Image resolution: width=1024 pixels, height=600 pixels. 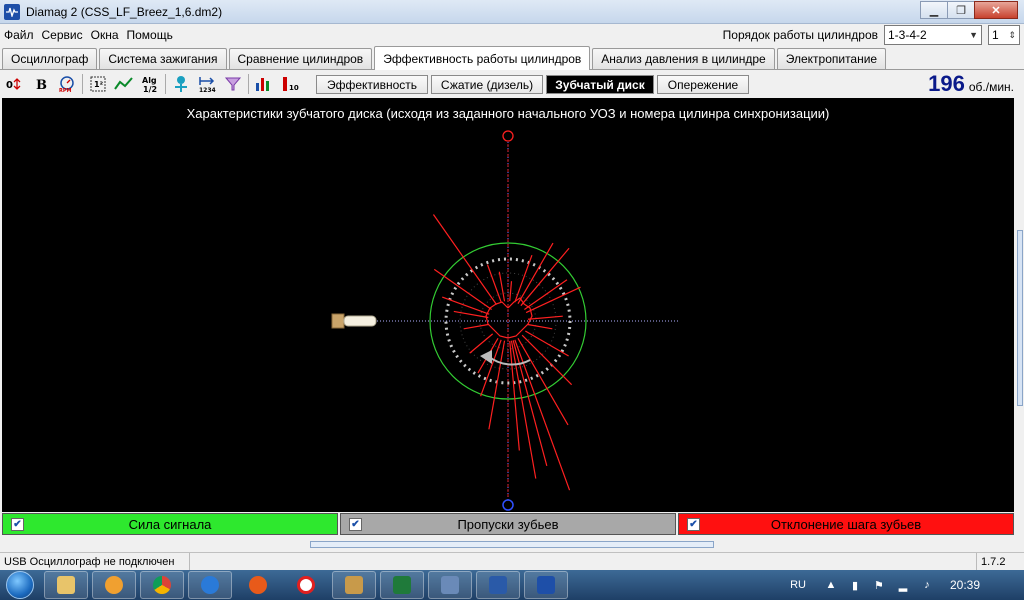 I want to click on clock: 20:39, so click(x=964, y=585).